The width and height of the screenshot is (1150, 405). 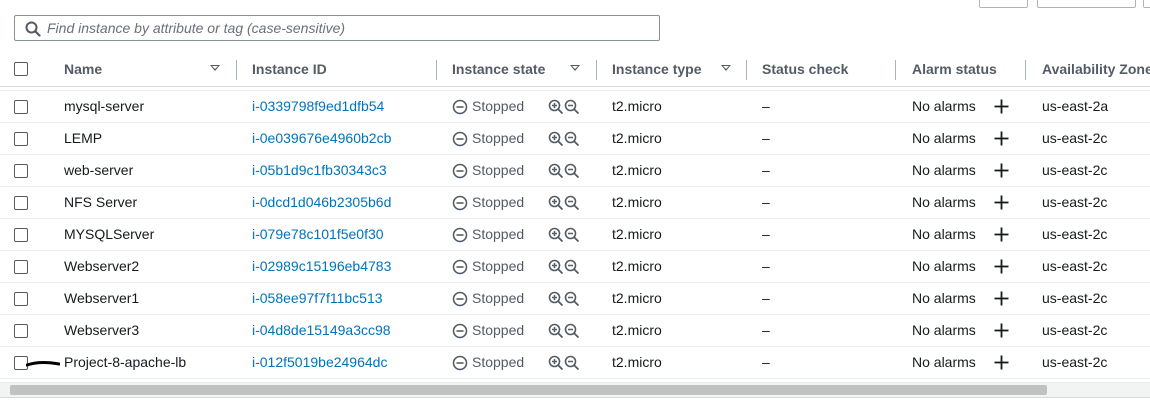 I want to click on scrollbar-thumb, so click(x=528, y=390).